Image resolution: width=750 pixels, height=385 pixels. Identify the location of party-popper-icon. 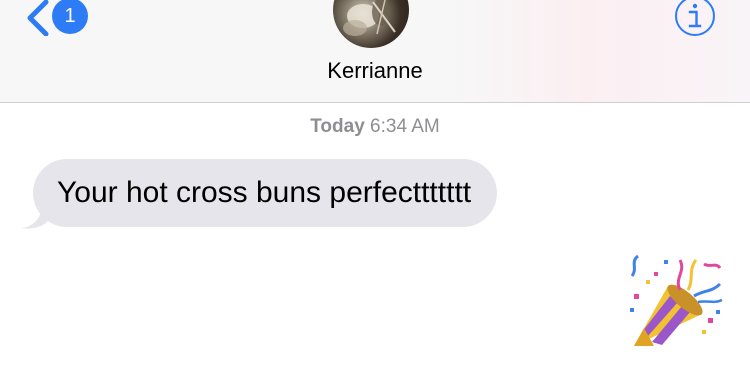
(674, 302).